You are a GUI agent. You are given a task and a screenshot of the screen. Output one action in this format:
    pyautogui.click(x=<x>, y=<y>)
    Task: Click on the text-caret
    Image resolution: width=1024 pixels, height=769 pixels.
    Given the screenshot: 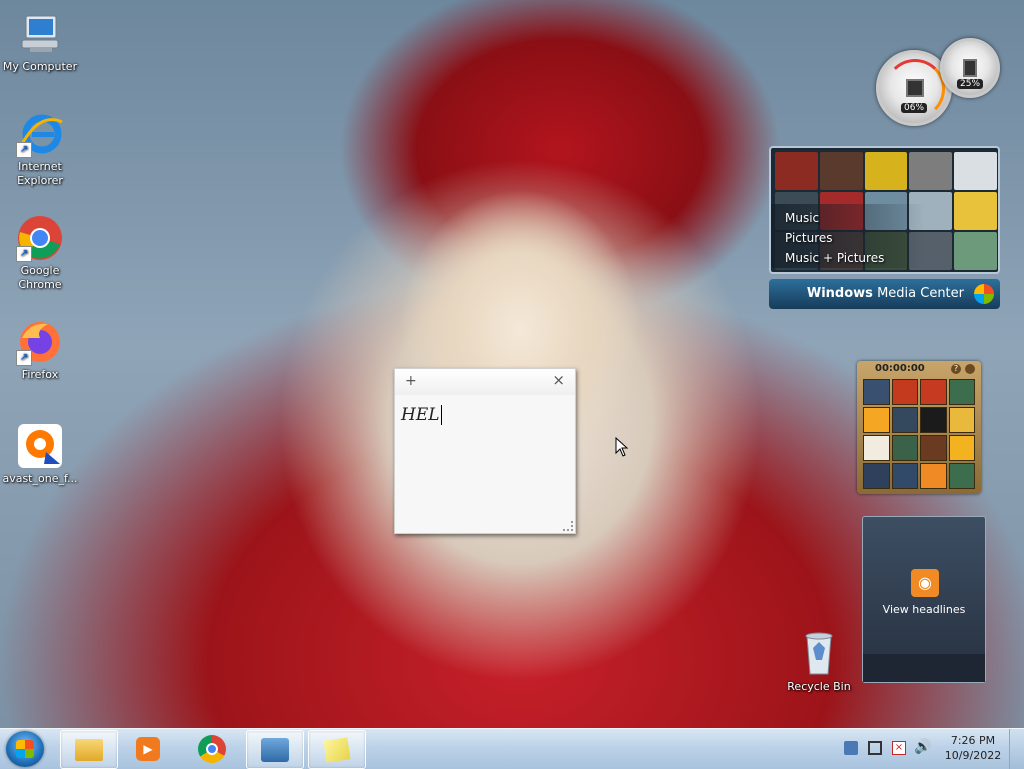 What is the action you would take?
    pyautogui.click(x=443, y=415)
    